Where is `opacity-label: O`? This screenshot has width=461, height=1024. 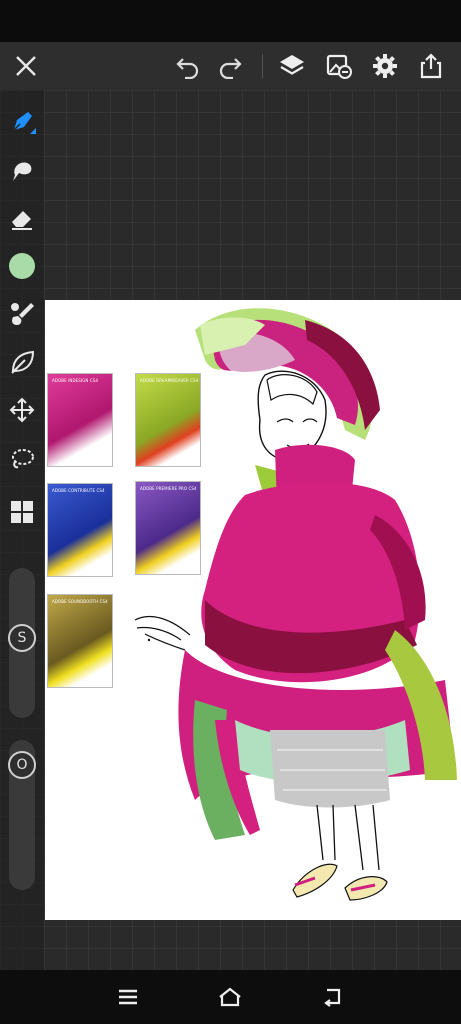
opacity-label: O is located at coordinates (22, 765).